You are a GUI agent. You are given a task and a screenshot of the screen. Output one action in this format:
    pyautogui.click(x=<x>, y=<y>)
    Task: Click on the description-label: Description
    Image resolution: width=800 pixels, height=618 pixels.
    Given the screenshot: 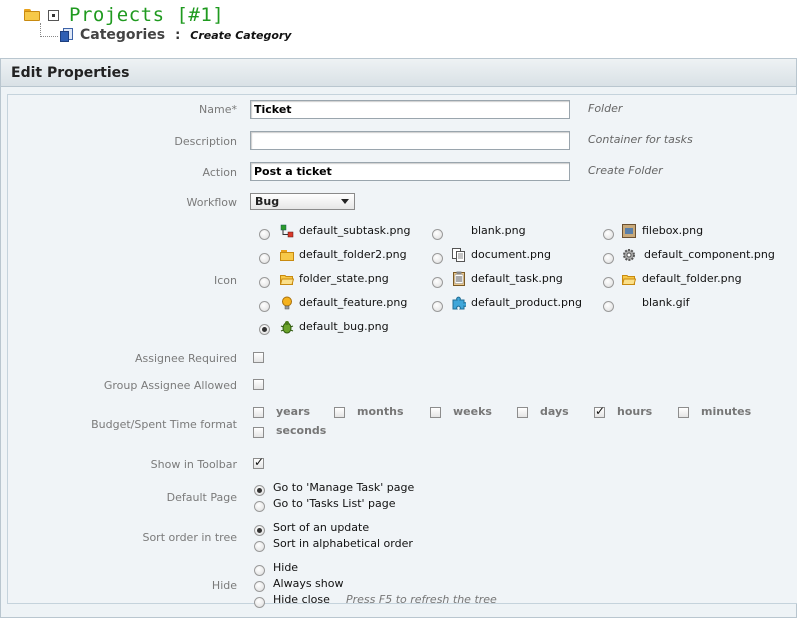 What is the action you would take?
    pyautogui.click(x=205, y=141)
    